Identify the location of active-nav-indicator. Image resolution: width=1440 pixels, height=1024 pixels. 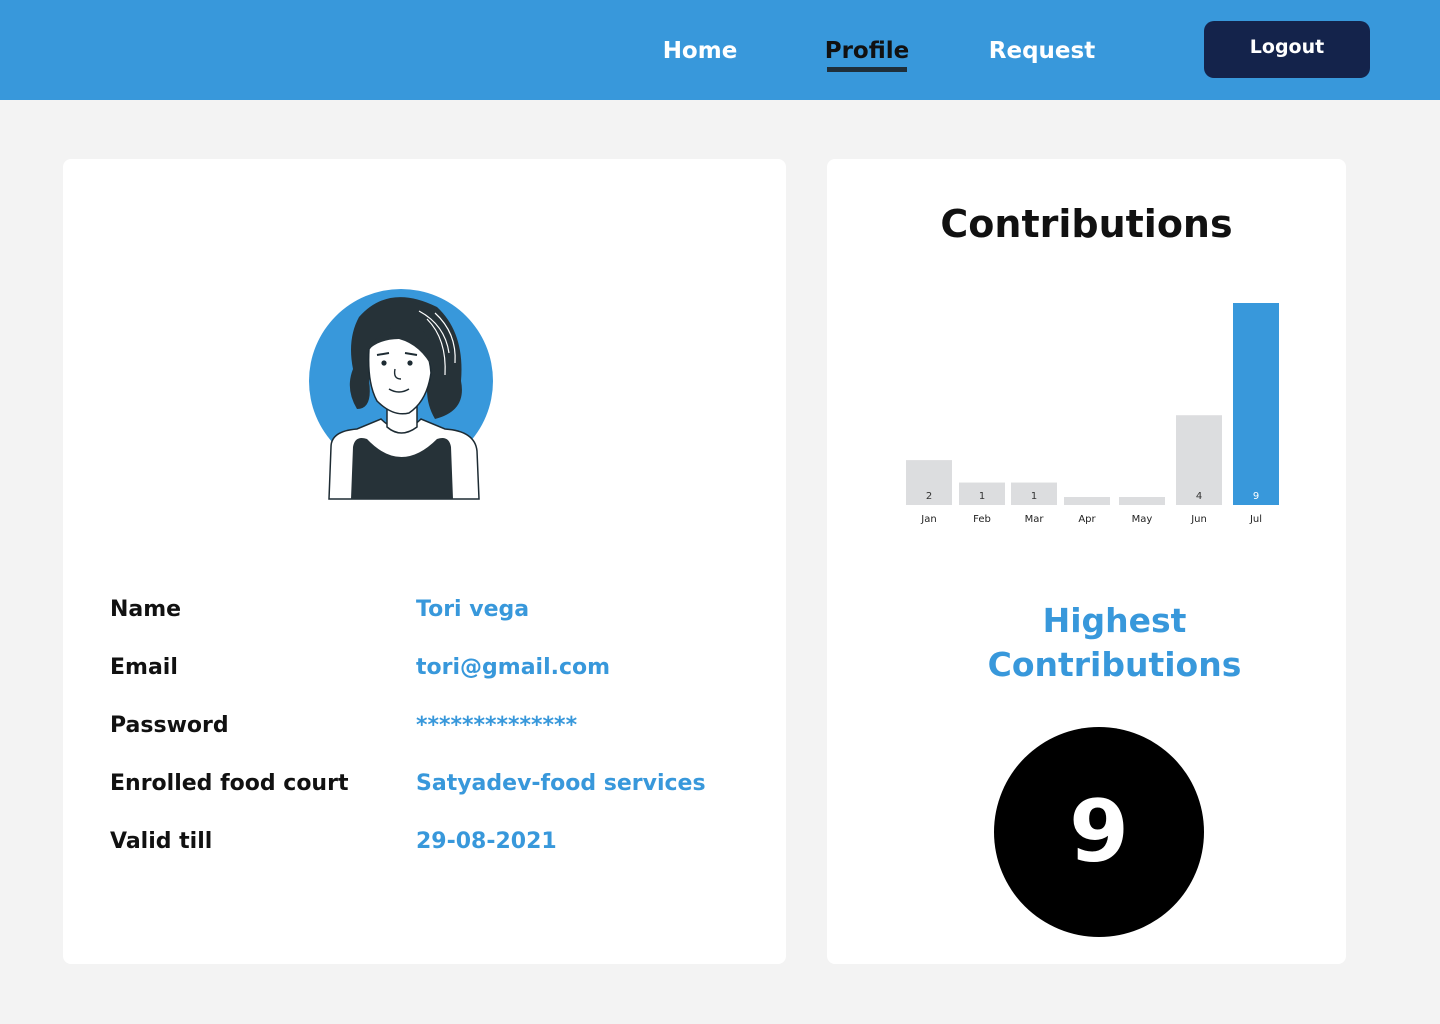
(867, 69).